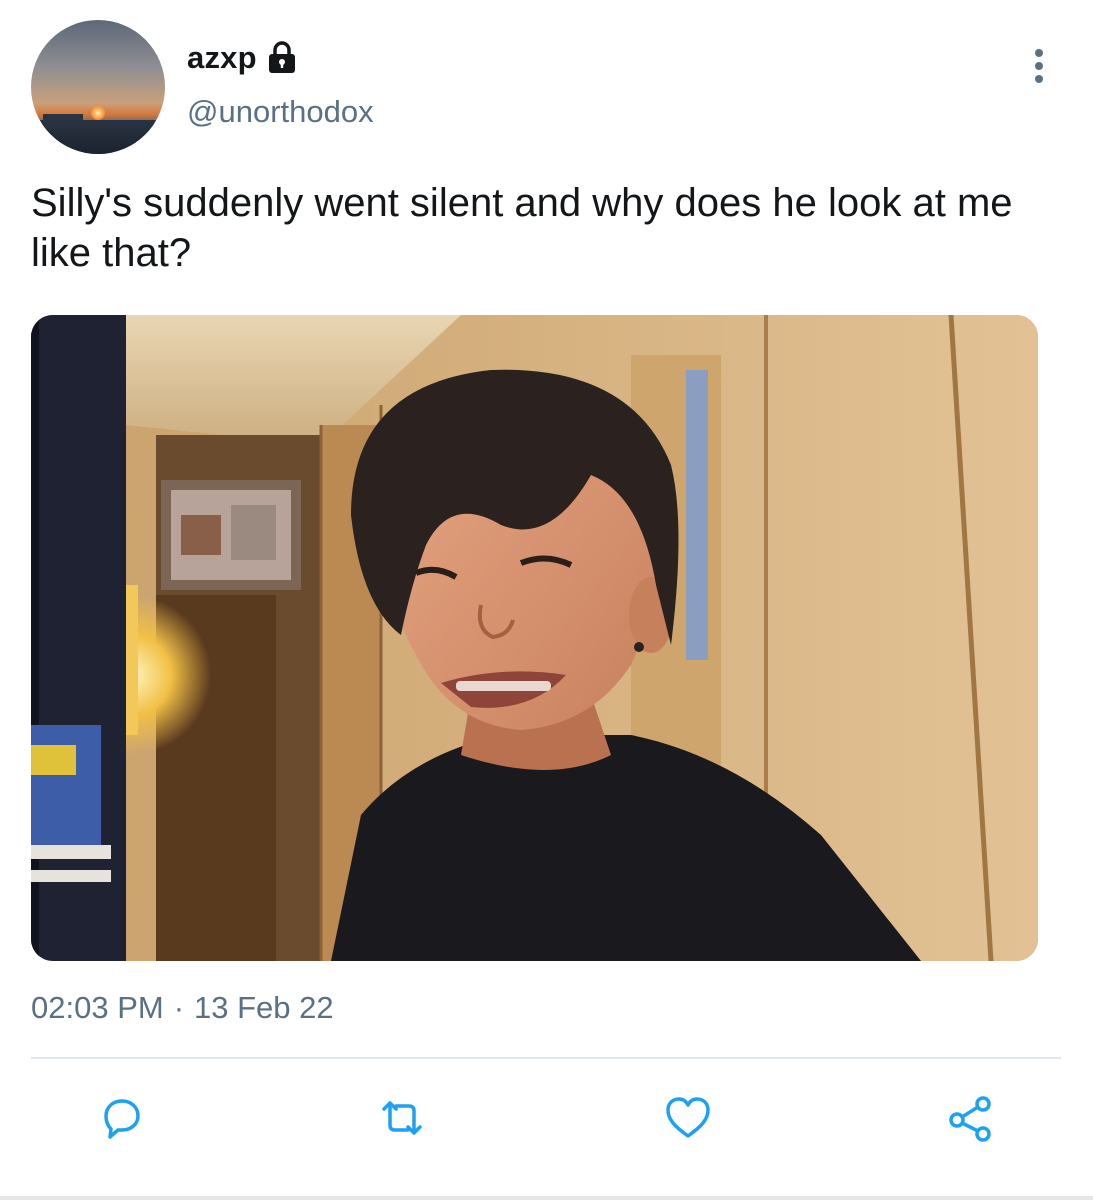 This screenshot has width=1093, height=1200. What do you see at coordinates (282, 58) in the screenshot?
I see `lock-icon` at bounding box center [282, 58].